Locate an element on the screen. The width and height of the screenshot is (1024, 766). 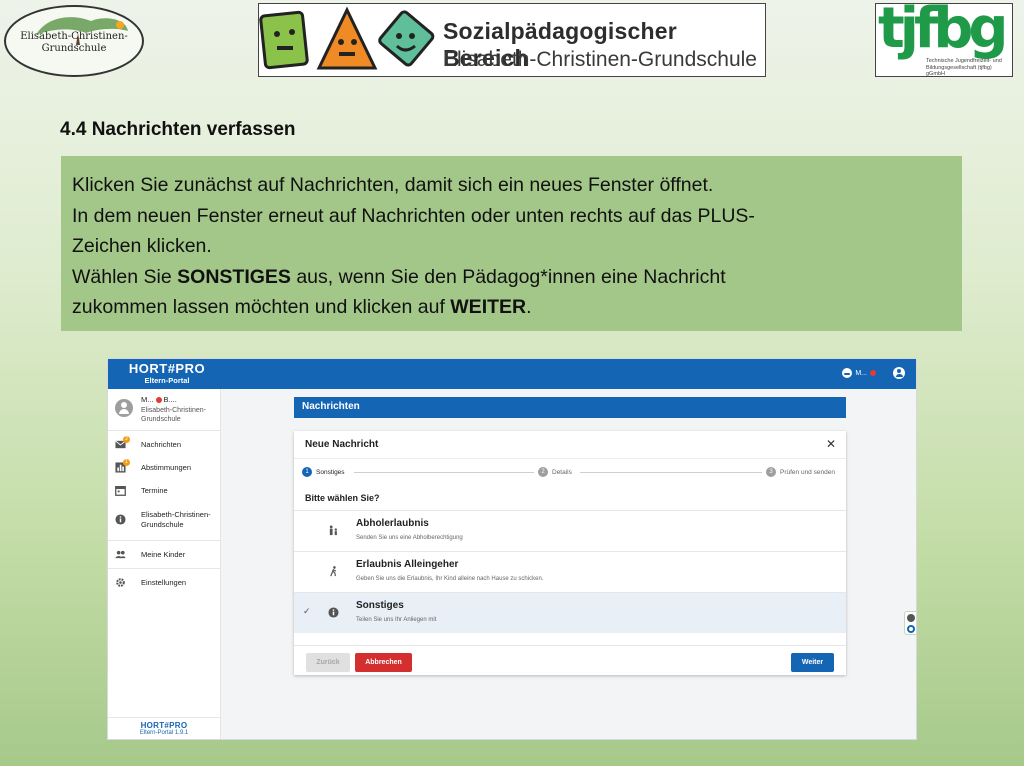
sidebar-item-school: Elisabeth-Christinen-Grundschule is located at coordinates (164, 520).